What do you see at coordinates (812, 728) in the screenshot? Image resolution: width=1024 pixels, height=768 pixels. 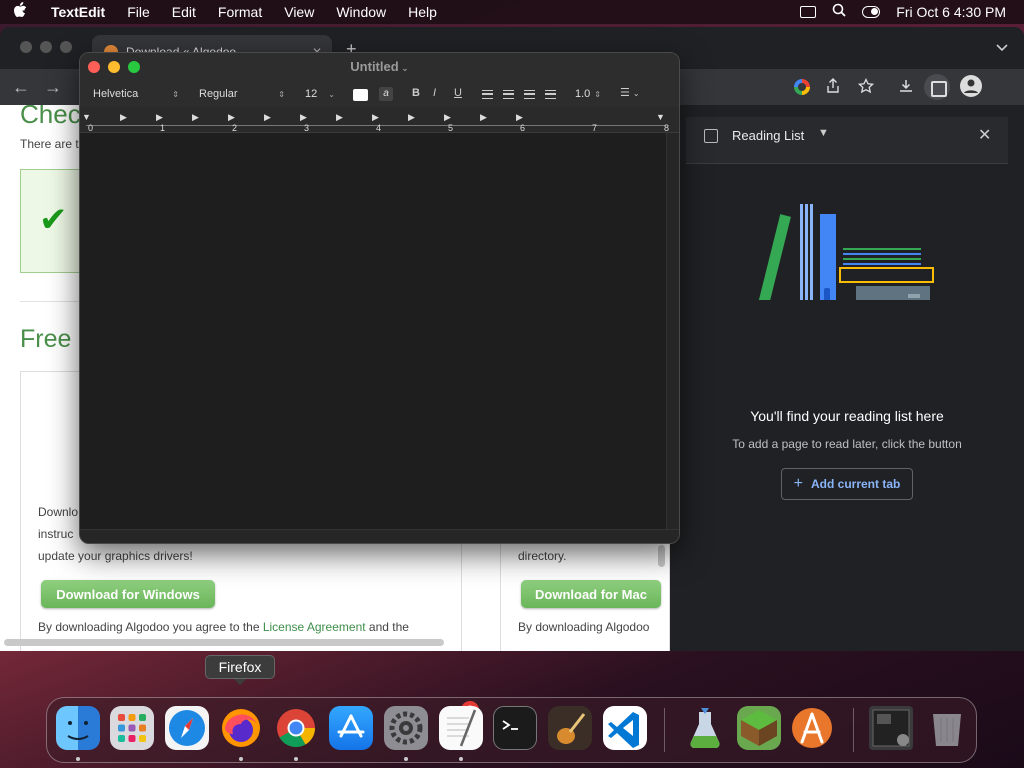 I see `algodoo-icon` at bounding box center [812, 728].